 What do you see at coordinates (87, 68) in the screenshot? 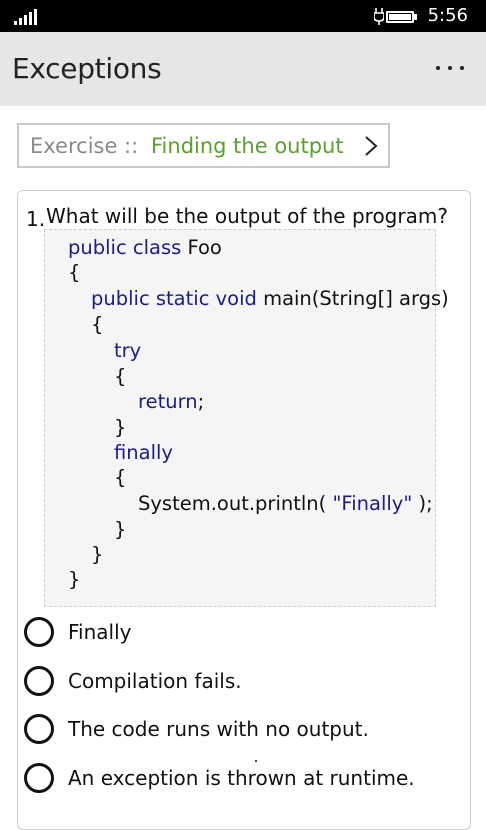
I see `page-title: Exceptions` at bounding box center [87, 68].